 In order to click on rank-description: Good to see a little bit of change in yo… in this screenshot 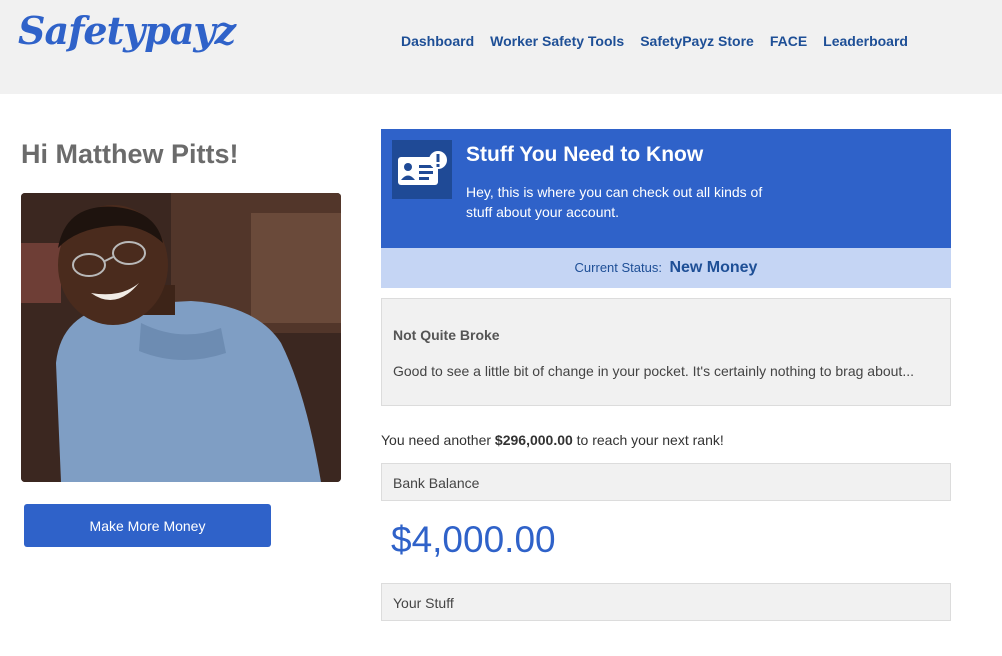, I will do `click(653, 371)`.